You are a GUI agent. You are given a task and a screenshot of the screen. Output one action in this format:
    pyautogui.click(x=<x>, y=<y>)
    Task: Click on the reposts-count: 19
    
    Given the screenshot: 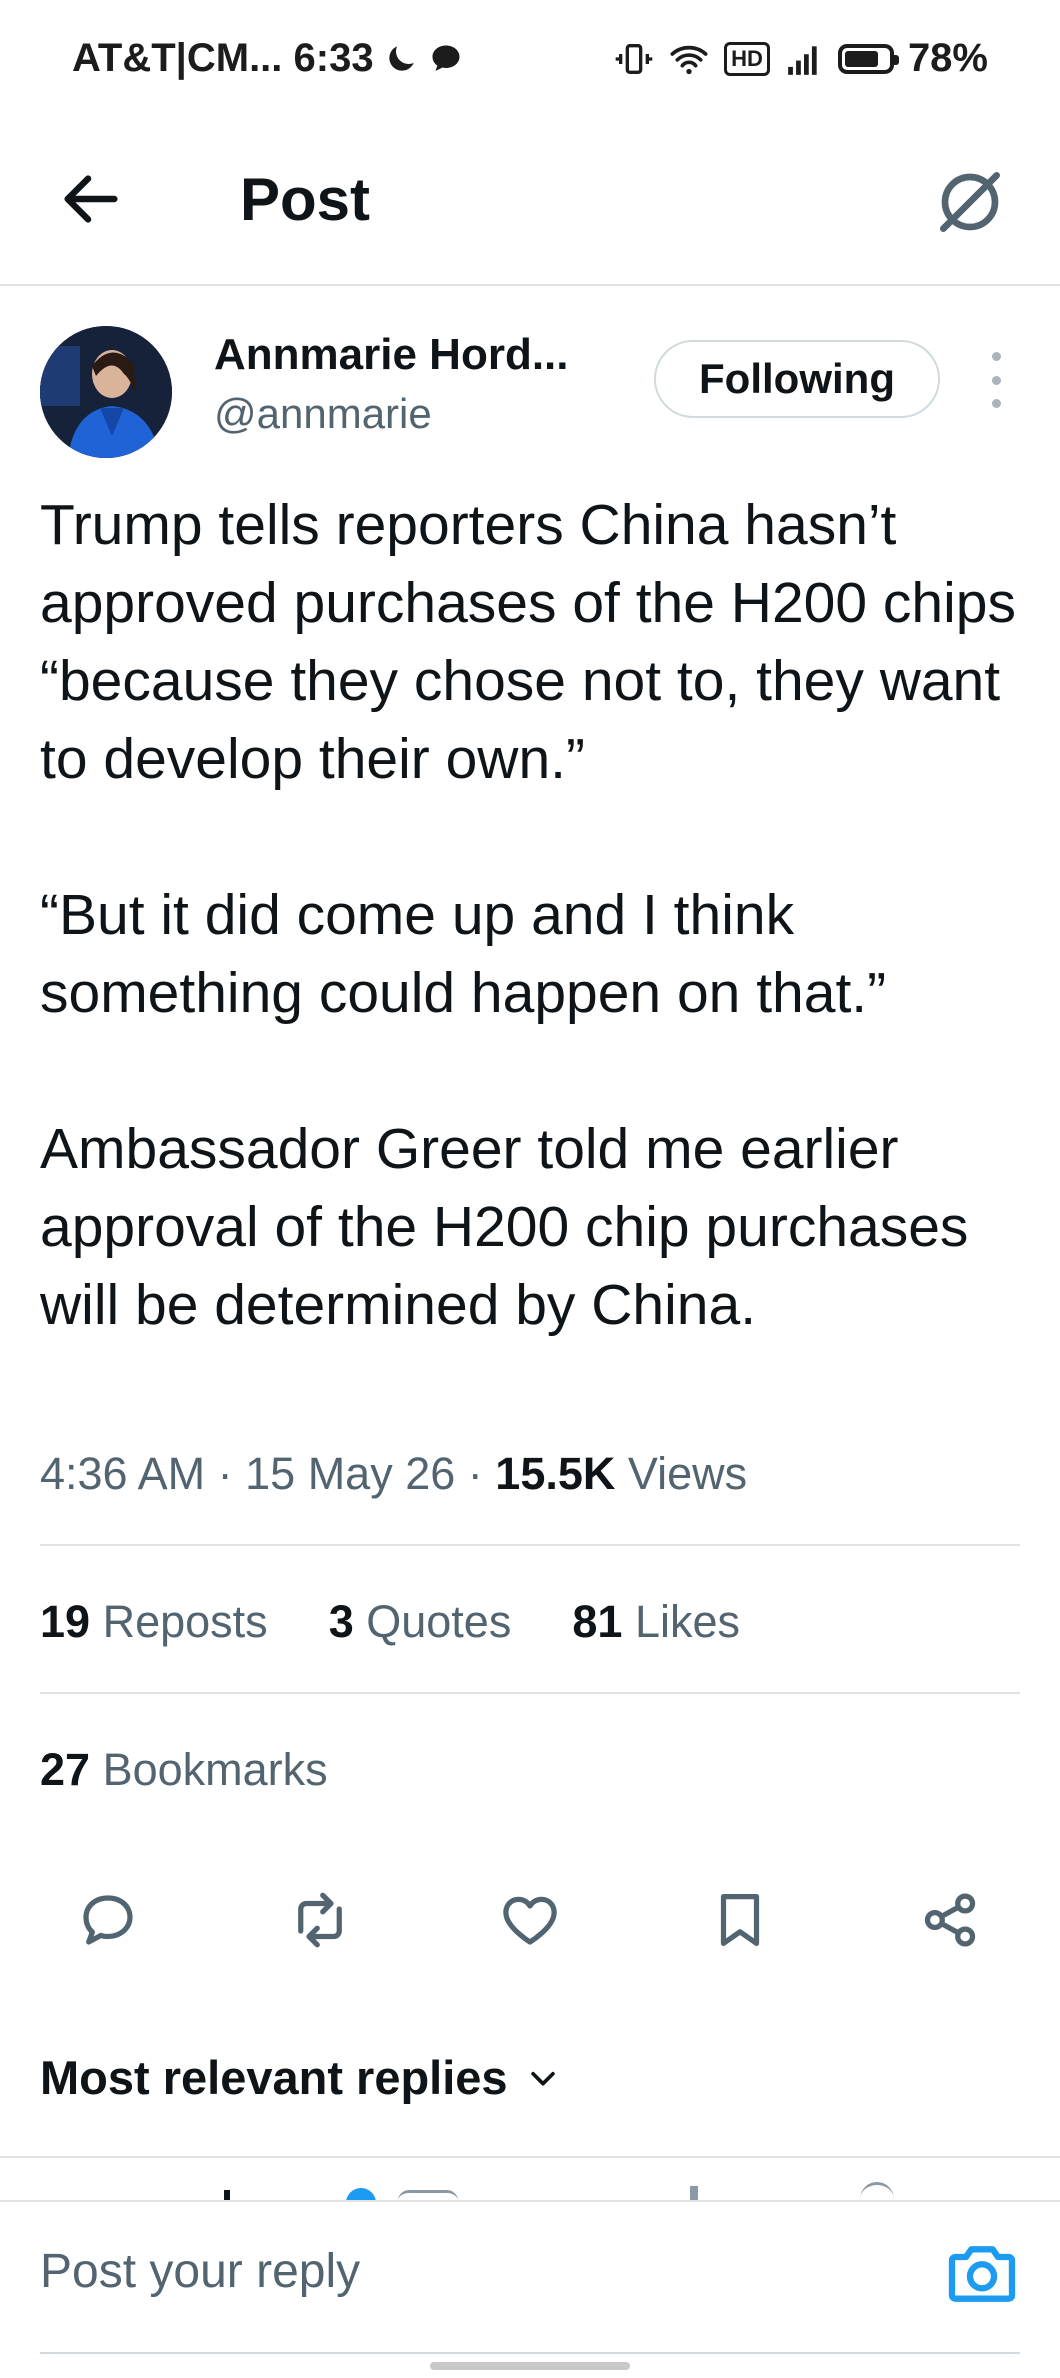 What is the action you would take?
    pyautogui.click(x=65, y=1621)
    